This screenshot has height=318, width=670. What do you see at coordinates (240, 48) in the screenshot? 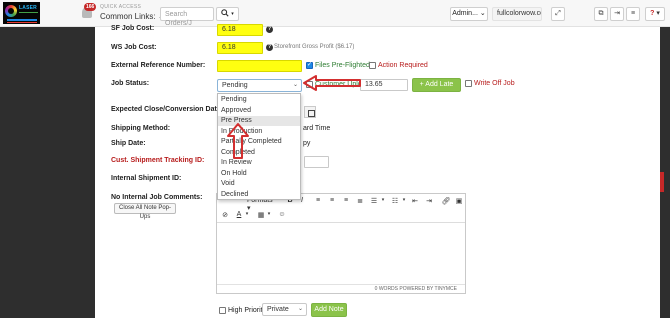
I see `ws-job-cost-input: 6.18` at bounding box center [240, 48].